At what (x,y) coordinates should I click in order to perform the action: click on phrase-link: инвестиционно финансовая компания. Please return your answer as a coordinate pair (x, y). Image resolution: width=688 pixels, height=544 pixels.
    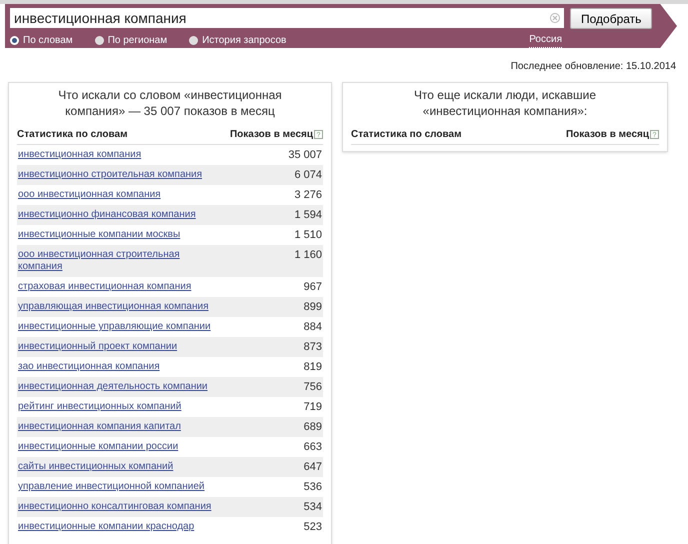
    Looking at the image, I should click on (107, 215).